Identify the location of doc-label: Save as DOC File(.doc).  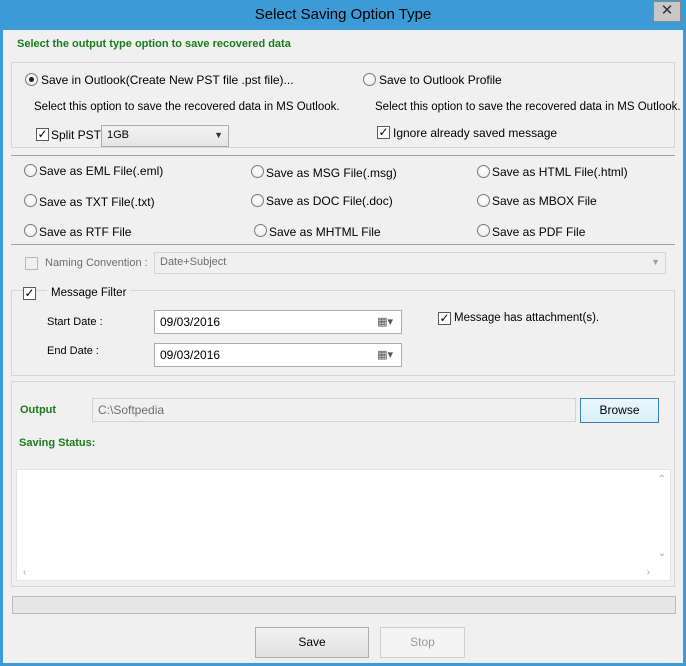
(329, 201).